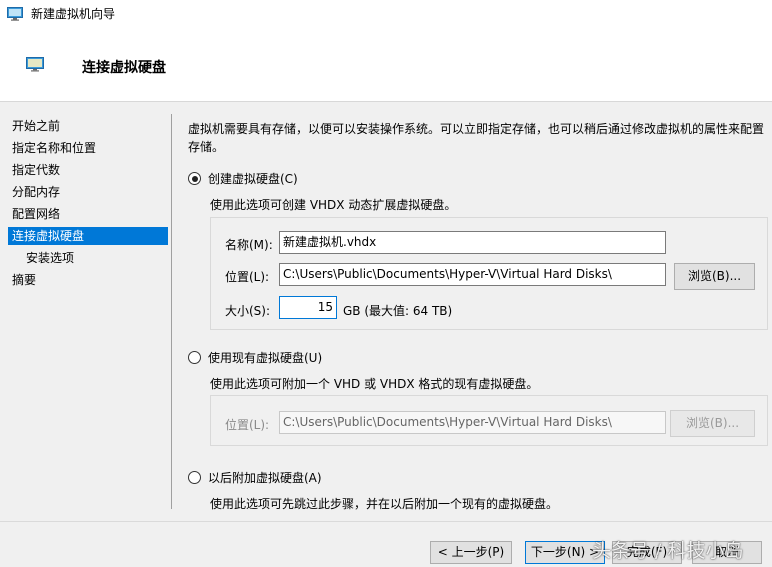  I want to click on page-title: 连接虚拟硬盘, so click(124, 68).